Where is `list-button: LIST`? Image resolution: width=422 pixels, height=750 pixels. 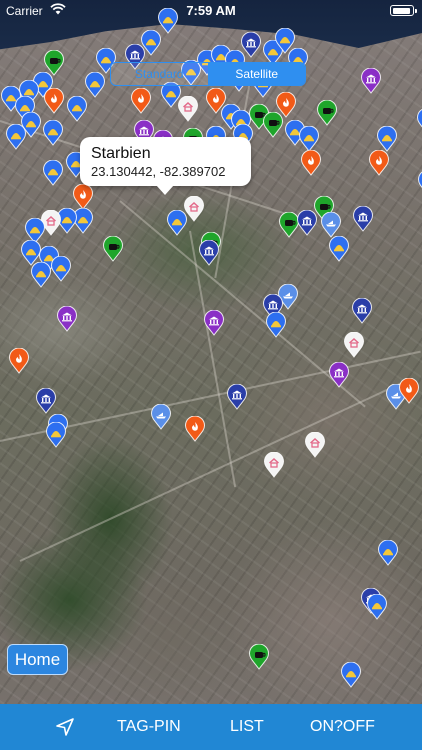
list-button: LIST is located at coordinates (247, 727).